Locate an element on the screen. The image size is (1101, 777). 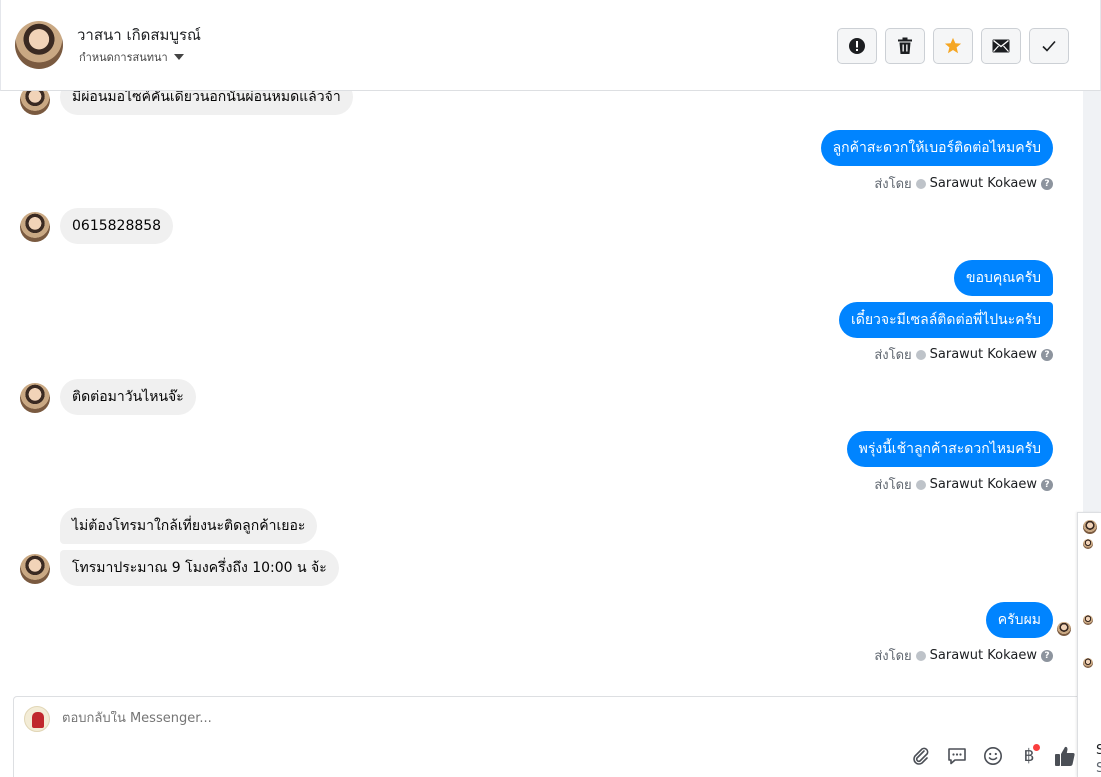
thumbs-up-icon is located at coordinates (1065, 756).